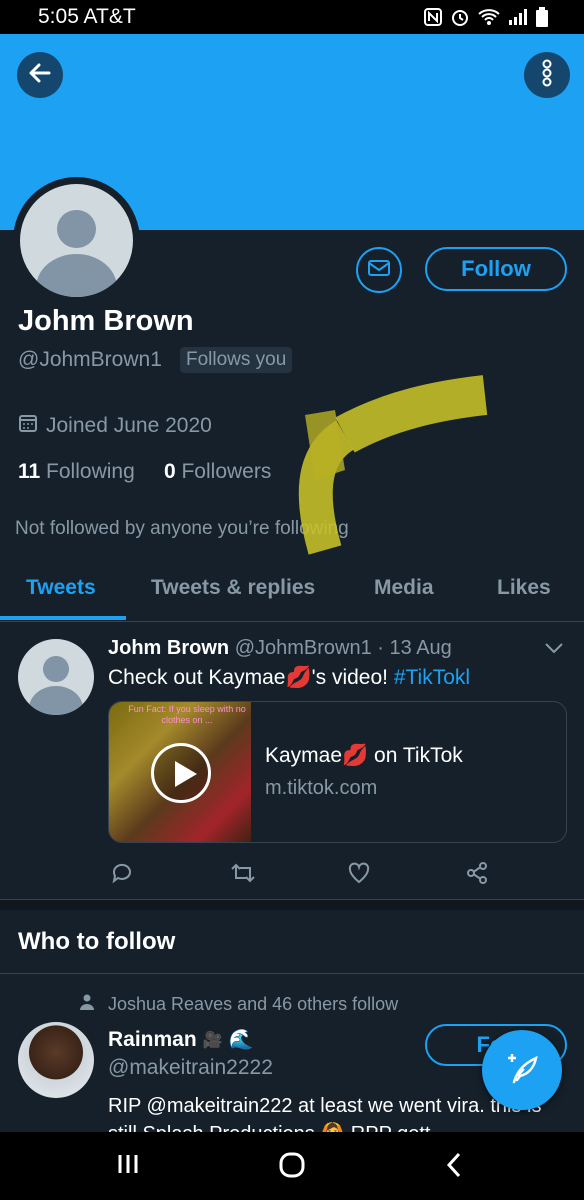 The height and width of the screenshot is (1200, 584). I want to click on tweet-avatar, so click(56, 677).